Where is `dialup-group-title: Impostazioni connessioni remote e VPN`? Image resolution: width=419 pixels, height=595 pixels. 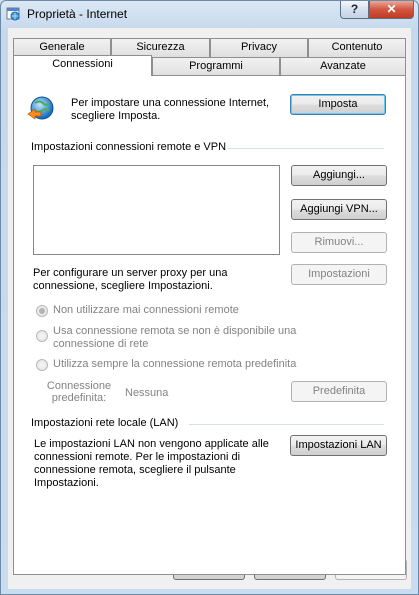 dialup-group-title: Impostazioni connessioni remote e VPN is located at coordinates (129, 147).